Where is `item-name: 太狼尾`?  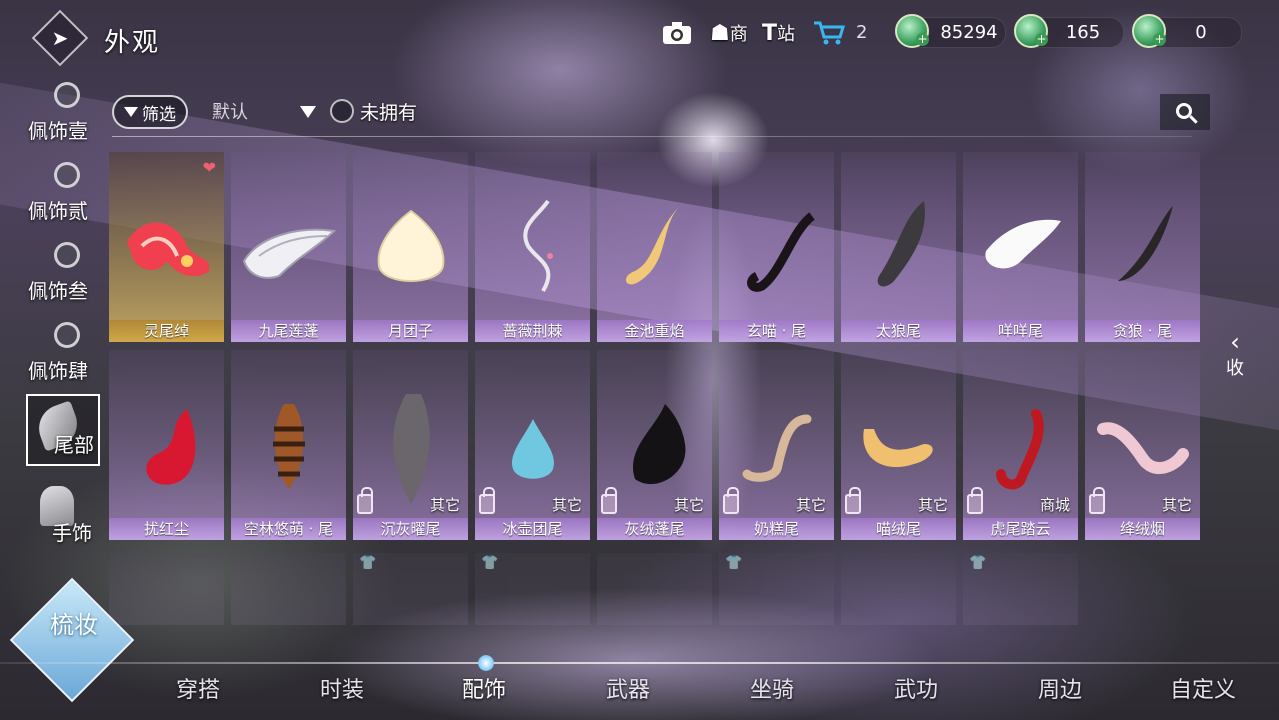 item-name: 太狼尾 is located at coordinates (898, 331).